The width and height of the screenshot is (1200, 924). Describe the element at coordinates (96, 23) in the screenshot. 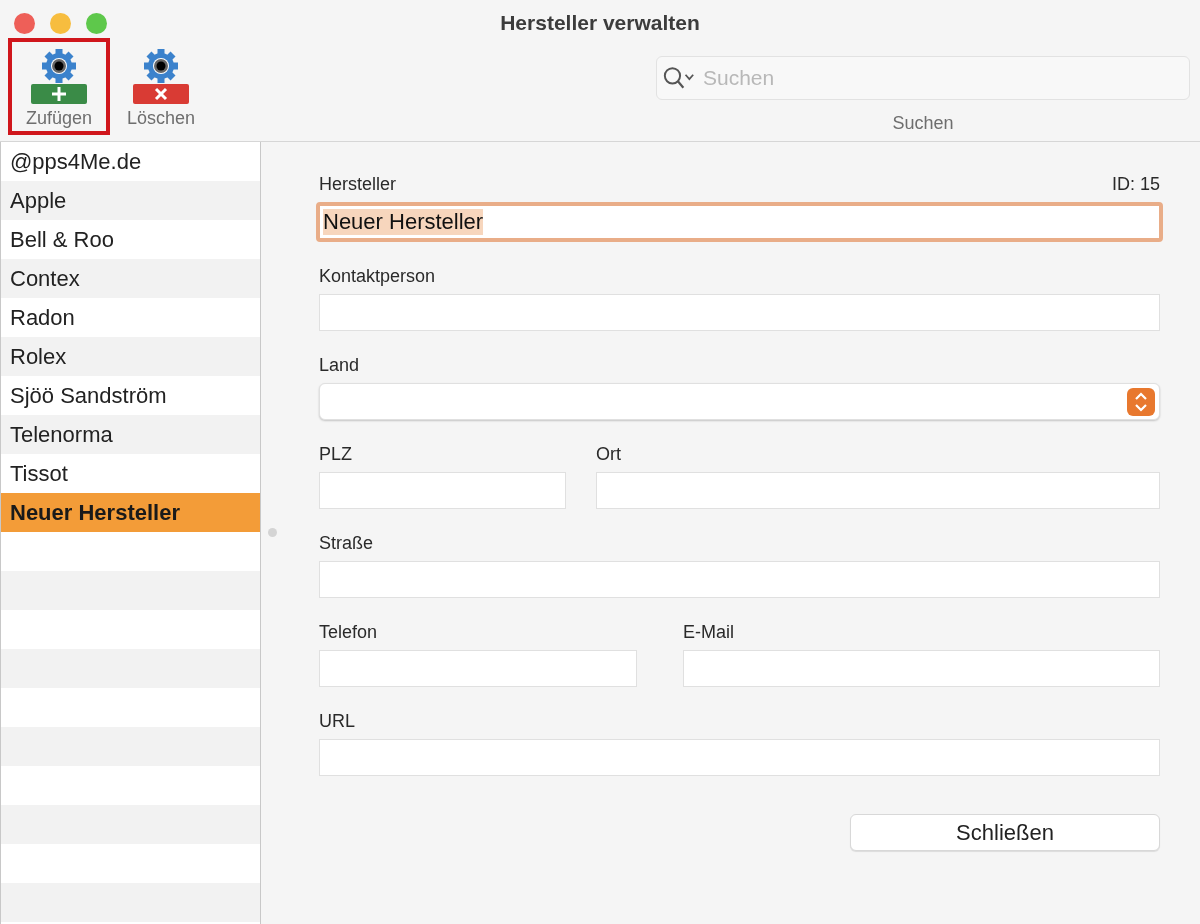

I see `zoom-window-button` at that location.